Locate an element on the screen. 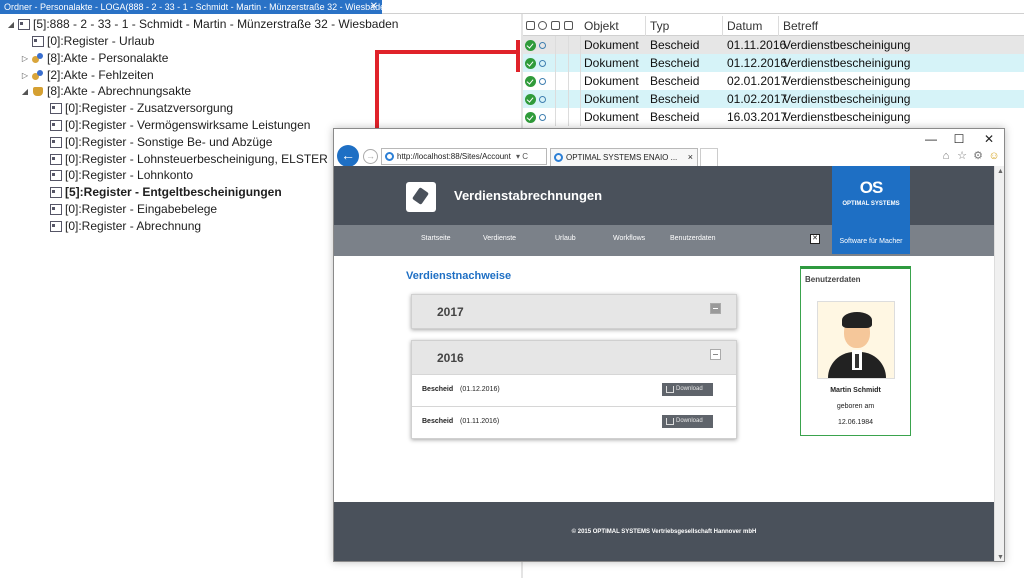 The height and width of the screenshot is (578, 1024). tree-item: ▷ [8]:Akte - Personalakte is located at coordinates (94, 58).